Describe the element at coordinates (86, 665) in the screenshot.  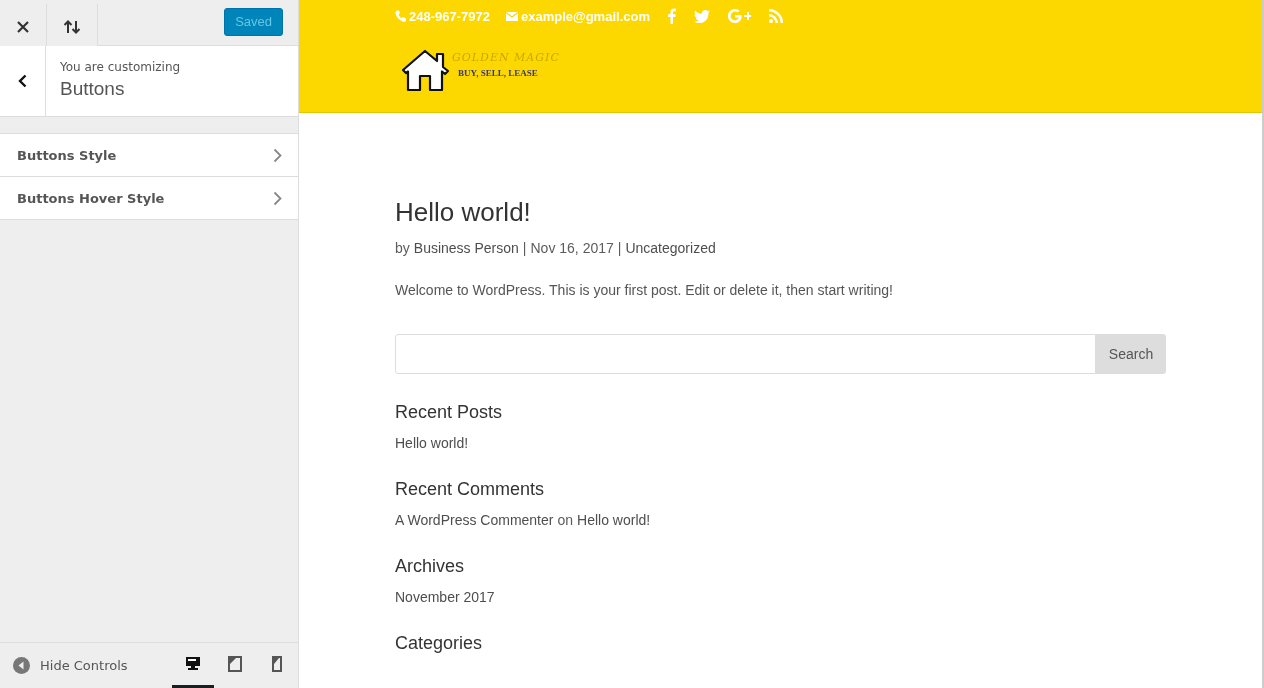
I see `hide-controls-button: Hide Controls` at that location.